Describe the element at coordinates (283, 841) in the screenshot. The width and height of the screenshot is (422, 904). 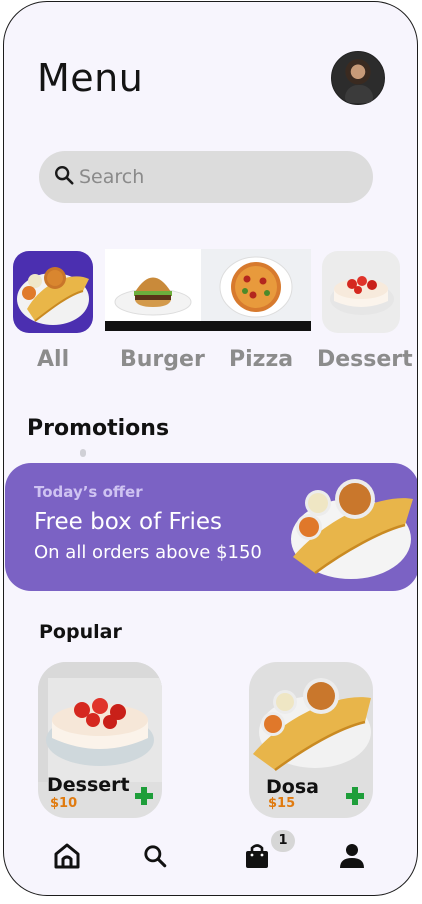
I see `cart-count-badge: 1` at that location.